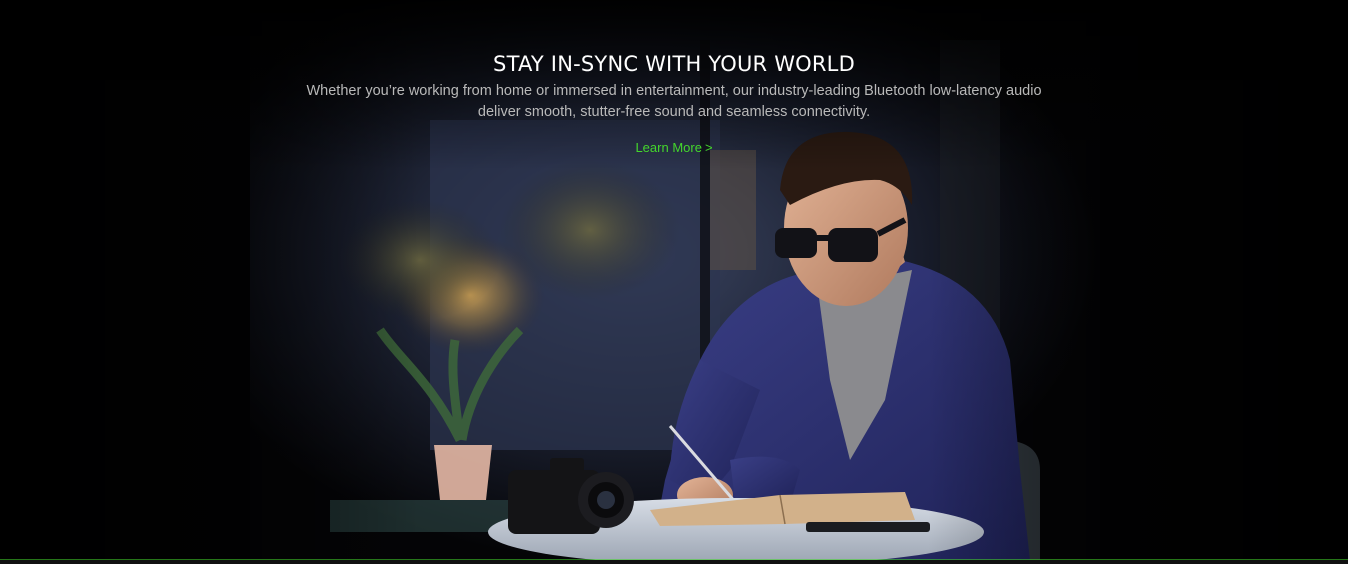  I want to click on bottom-strip, so click(674, 562).